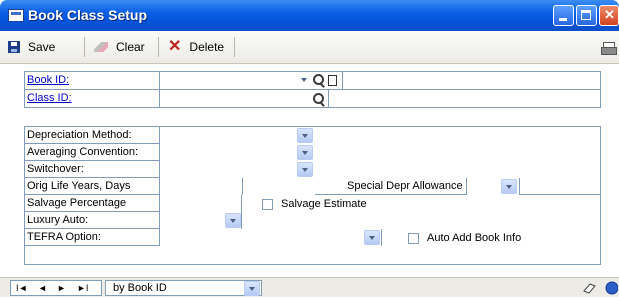 The height and width of the screenshot is (298, 619). I want to click on class-description, so click(464, 98).